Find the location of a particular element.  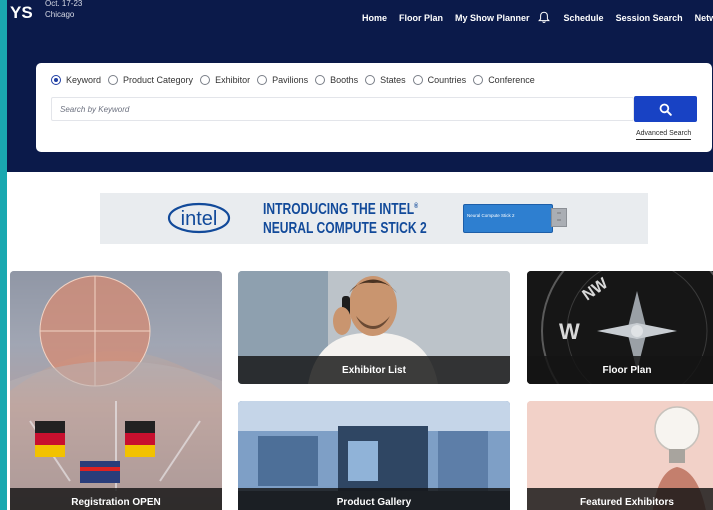

tile-product-gallery: Product Gallery is located at coordinates (374, 455).